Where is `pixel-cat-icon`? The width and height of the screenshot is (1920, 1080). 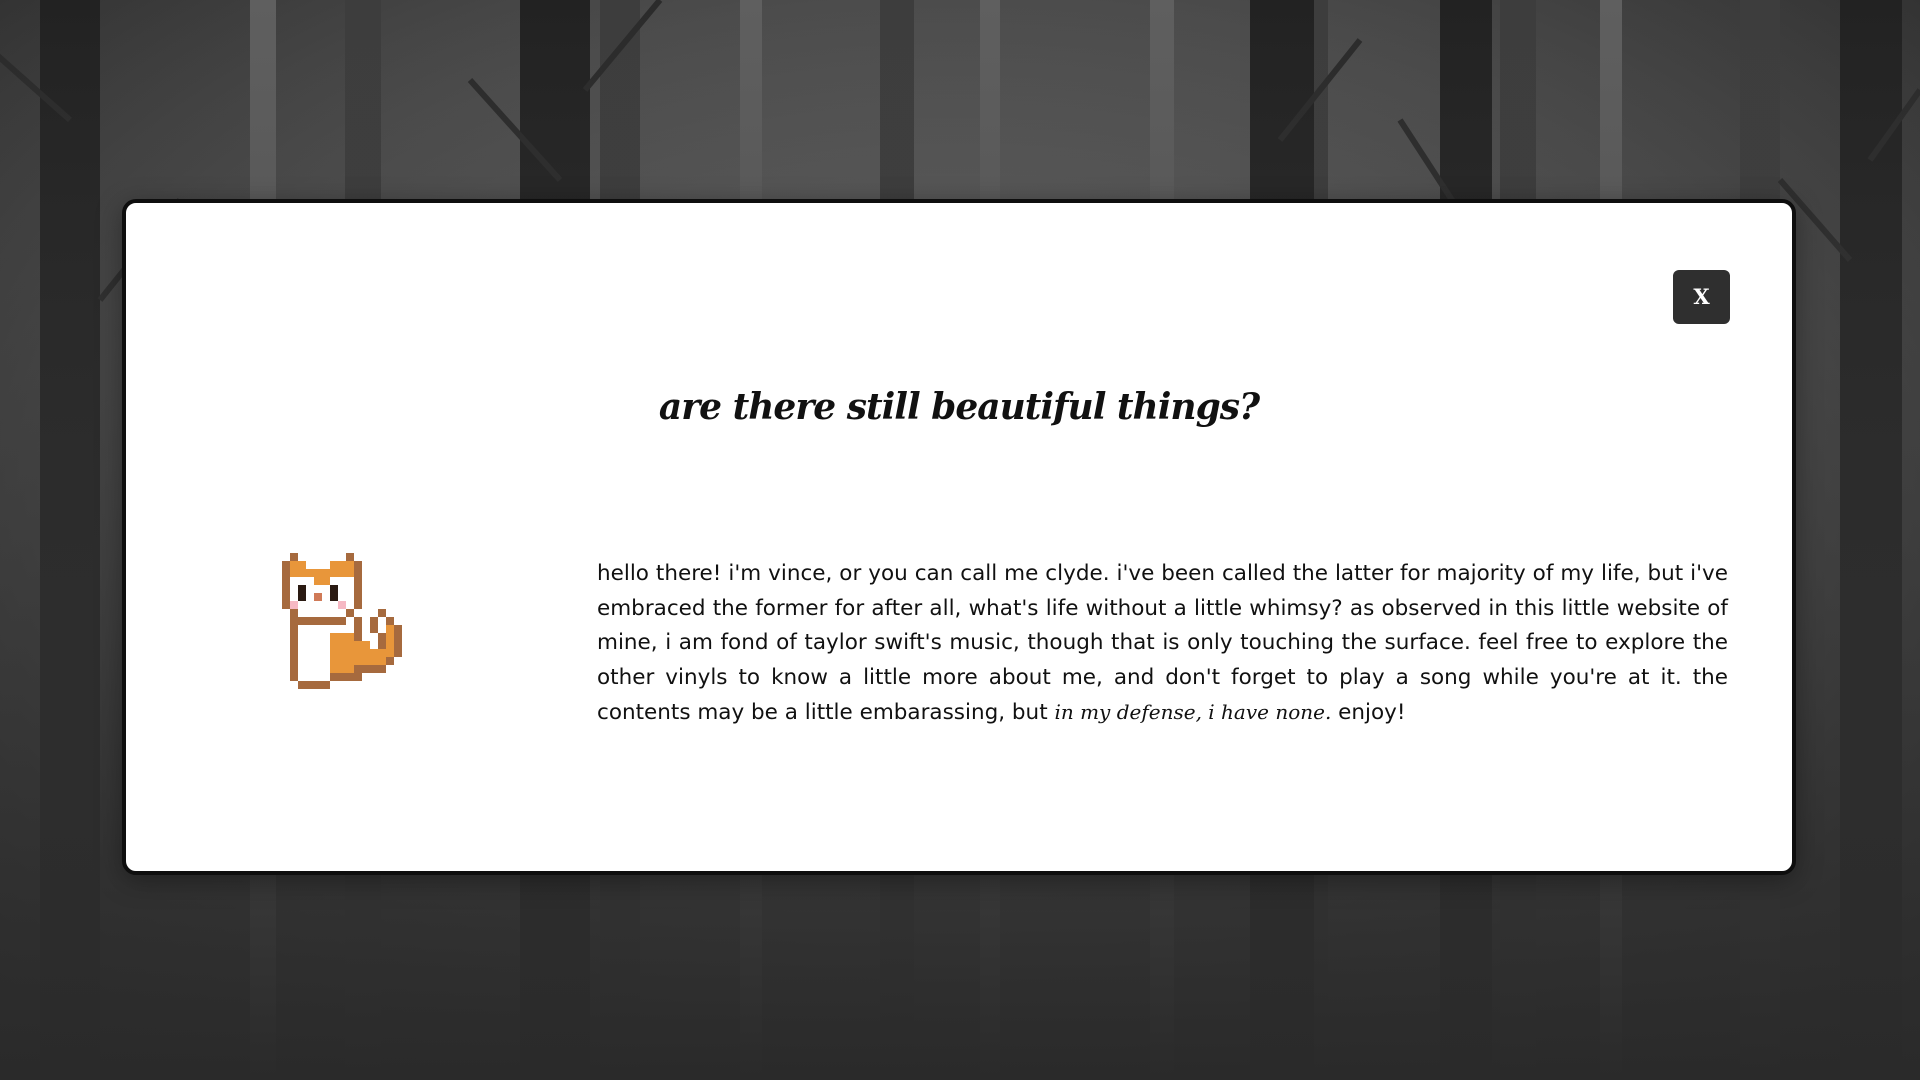 pixel-cat-icon is located at coordinates (358, 629).